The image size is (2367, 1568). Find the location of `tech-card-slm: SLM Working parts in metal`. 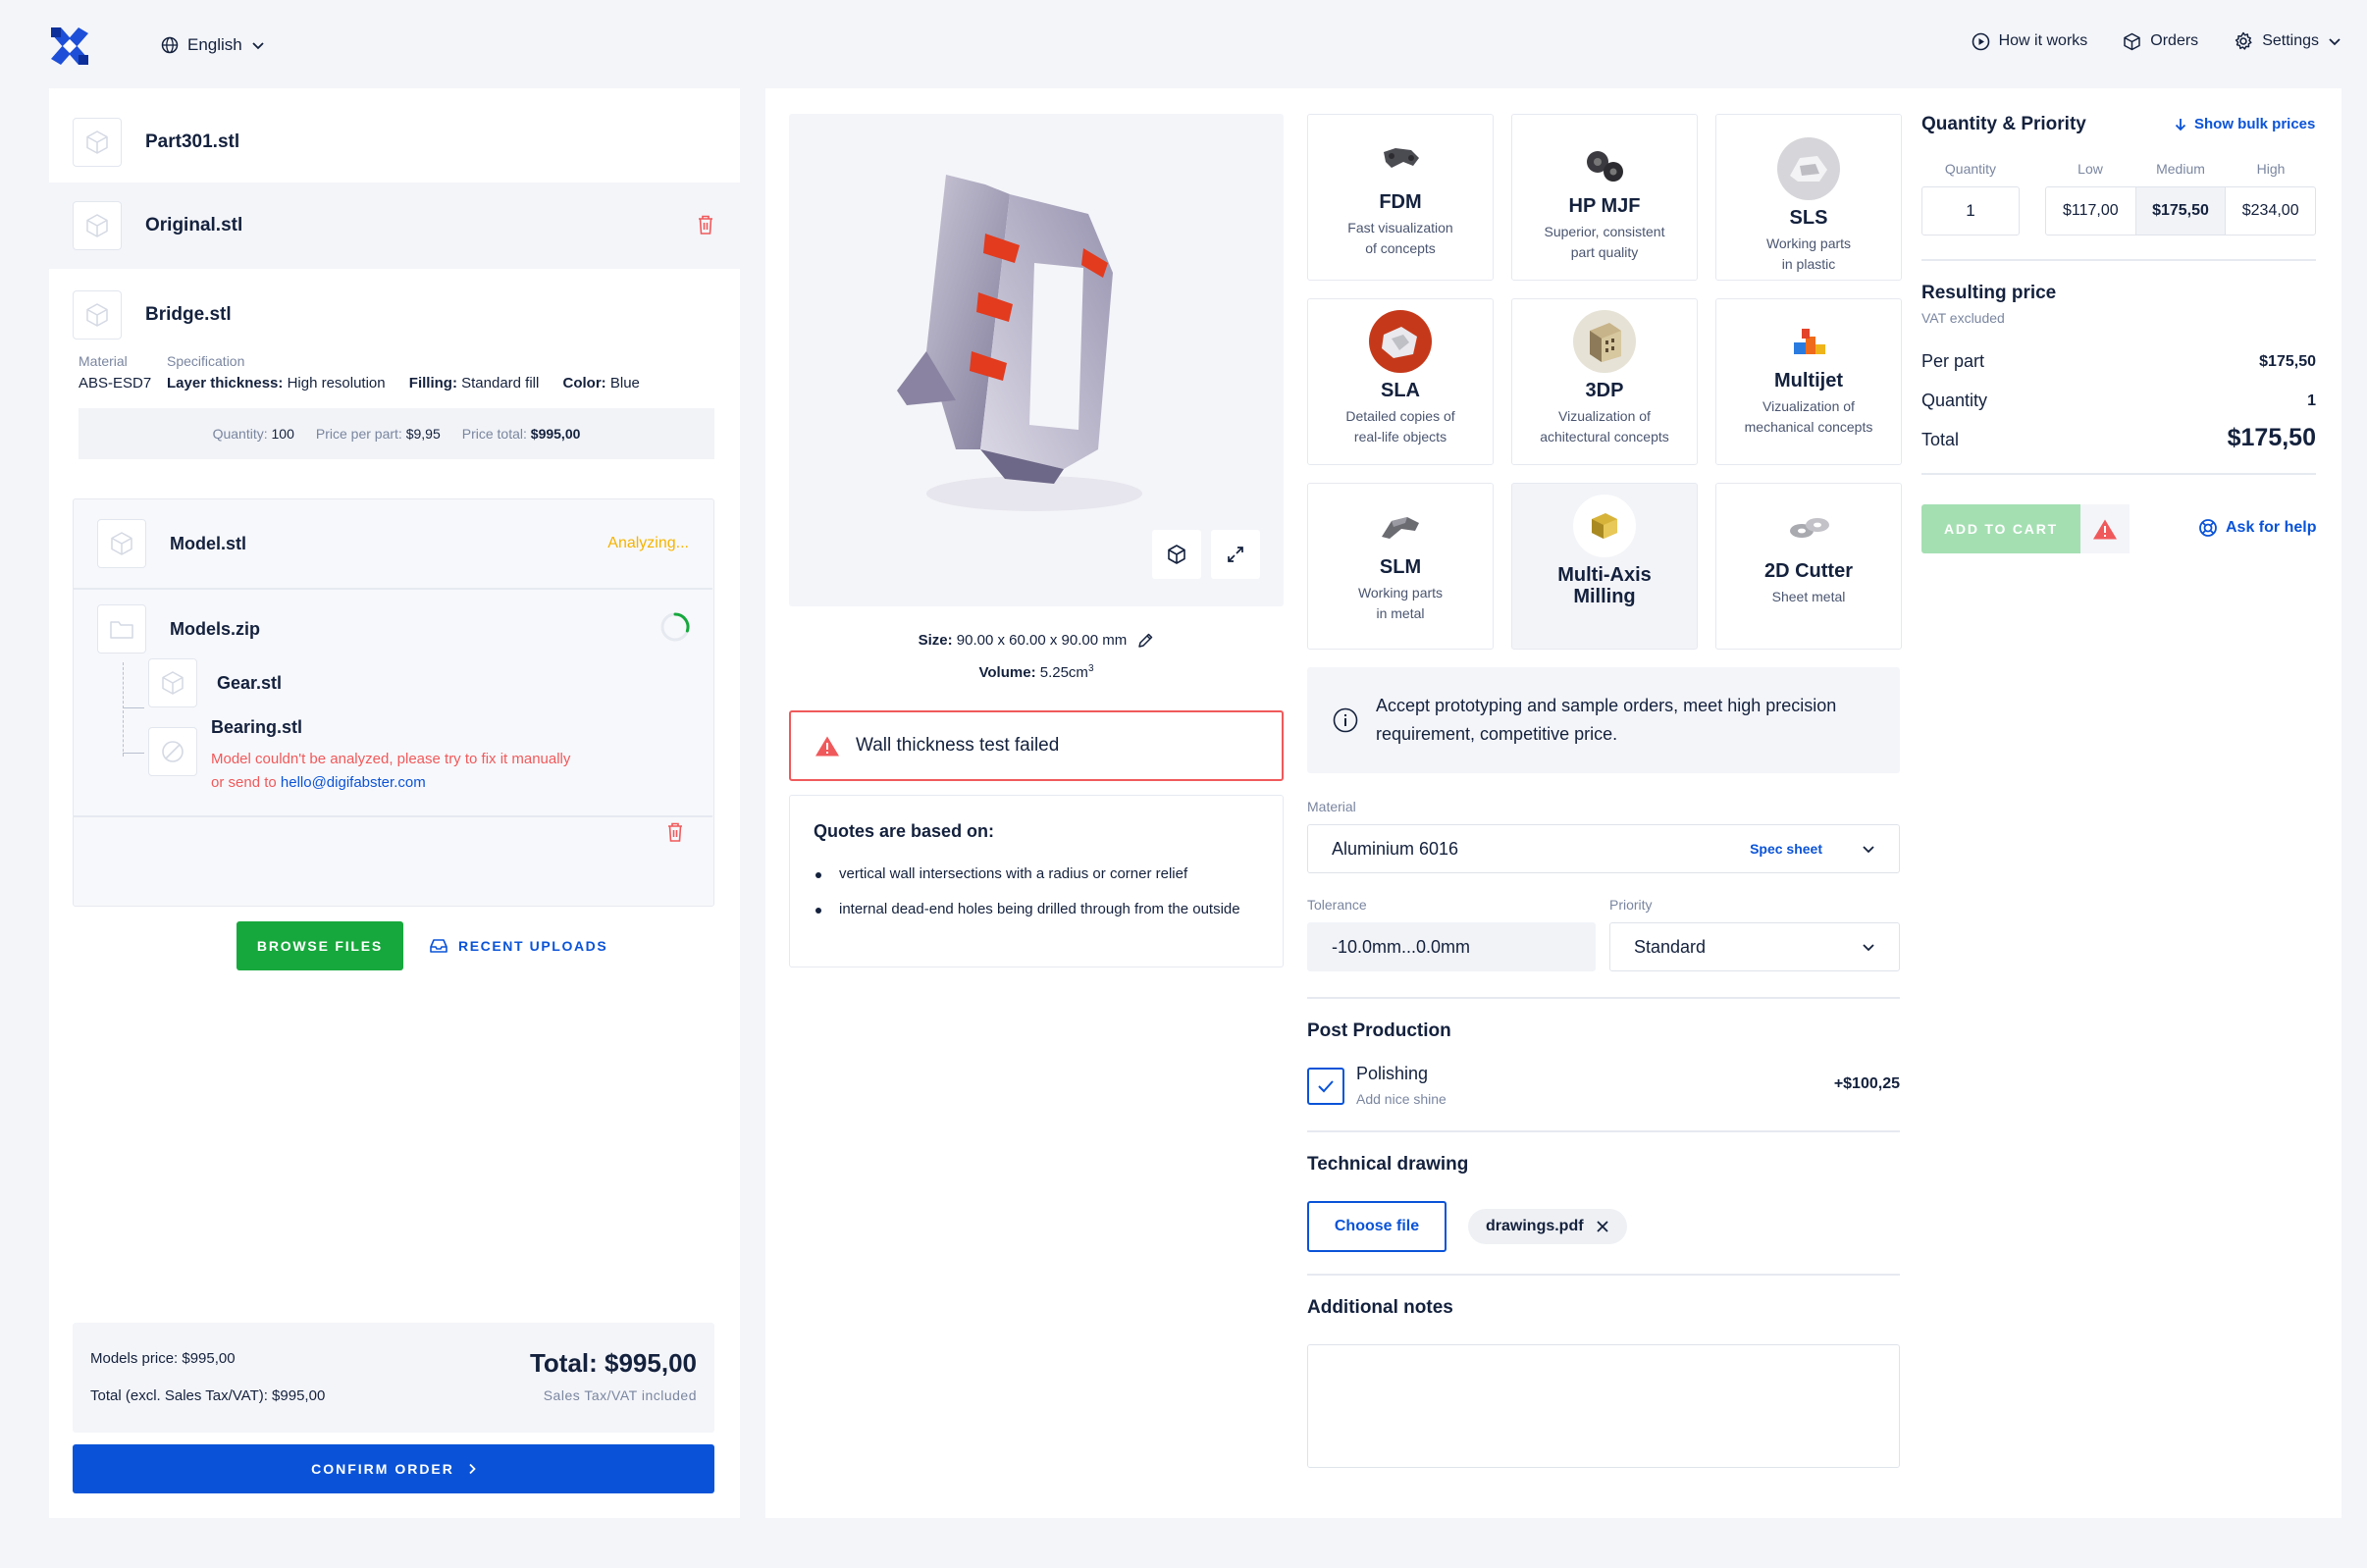

tech-card-slm: SLM Working parts in metal is located at coordinates (1400, 566).